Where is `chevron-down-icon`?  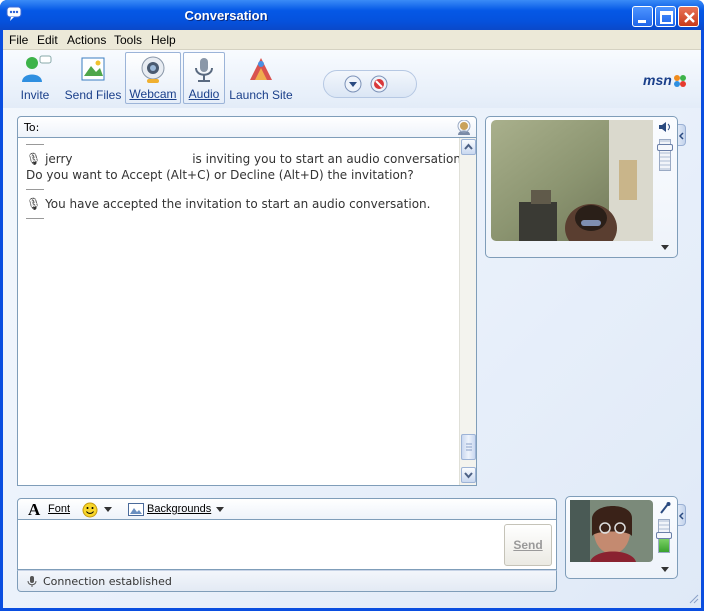 chevron-down-icon is located at coordinates (468, 475).